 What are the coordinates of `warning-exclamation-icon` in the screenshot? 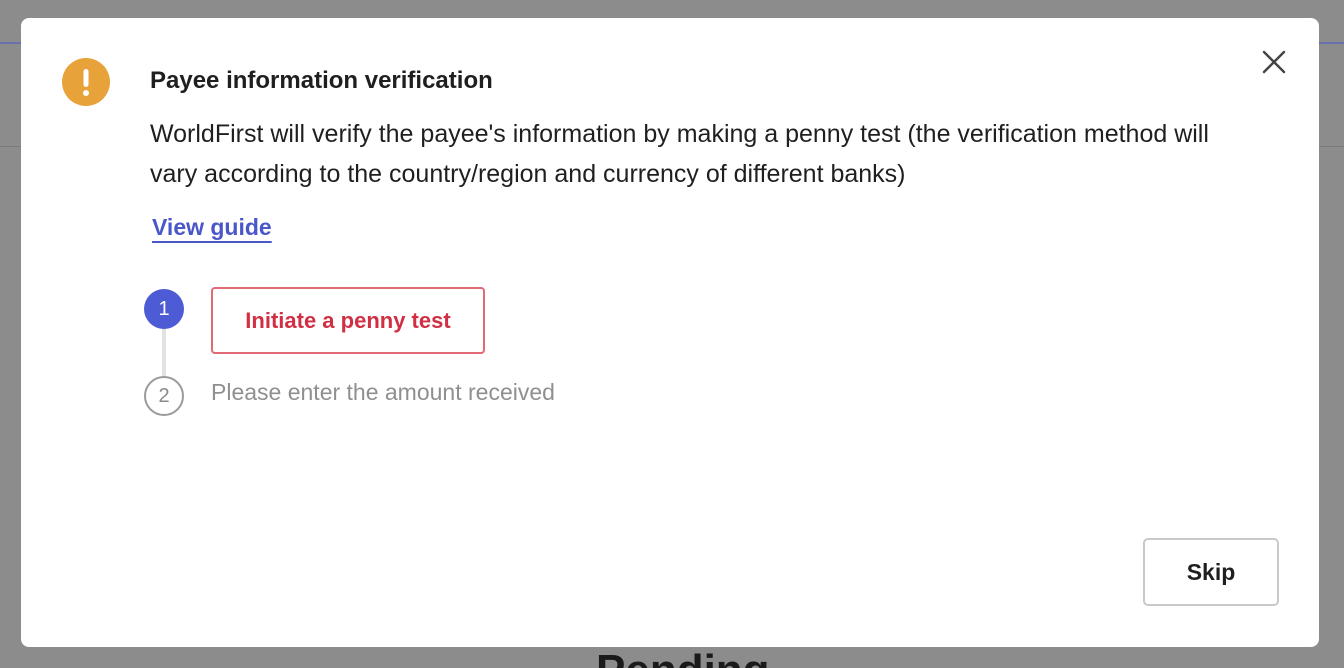 It's located at (86, 82).